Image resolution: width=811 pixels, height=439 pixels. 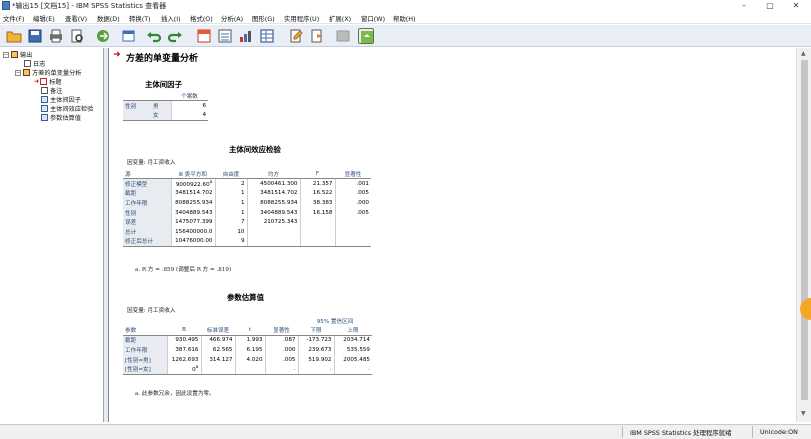 I want to click on cell: 21.357, so click(x=317, y=183).